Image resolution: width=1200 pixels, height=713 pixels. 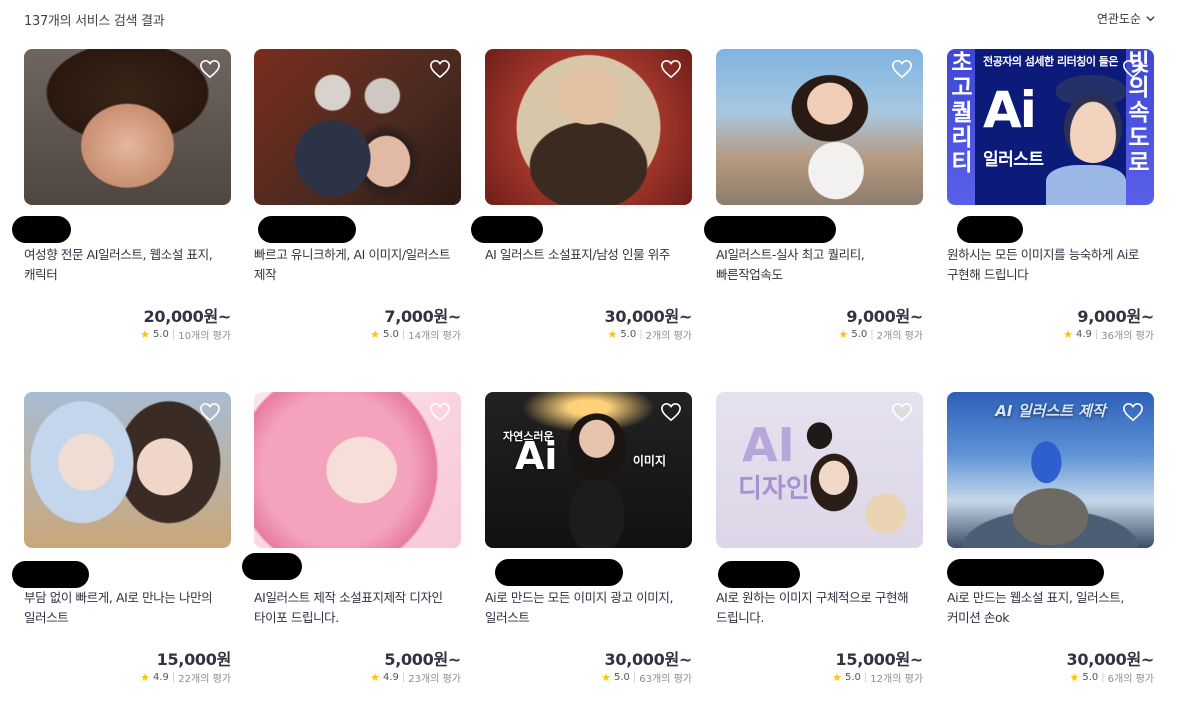 What do you see at coordinates (884, 316) in the screenshot?
I see `service-price: 9,000원~` at bounding box center [884, 316].